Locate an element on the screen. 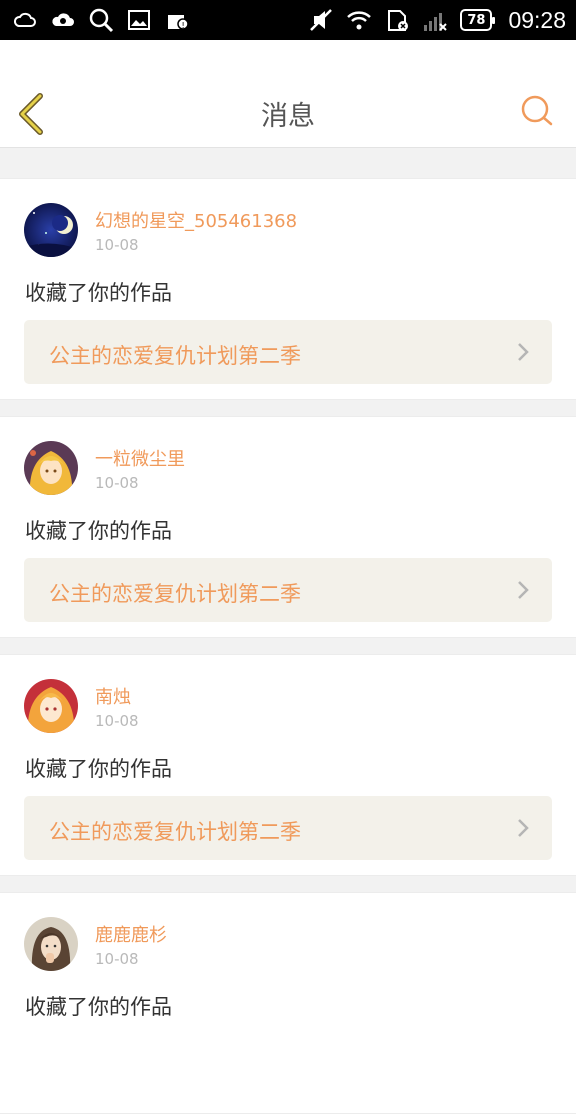 This screenshot has height=1114, width=576. photo-girl-avatar-icon is located at coordinates (51, 944).